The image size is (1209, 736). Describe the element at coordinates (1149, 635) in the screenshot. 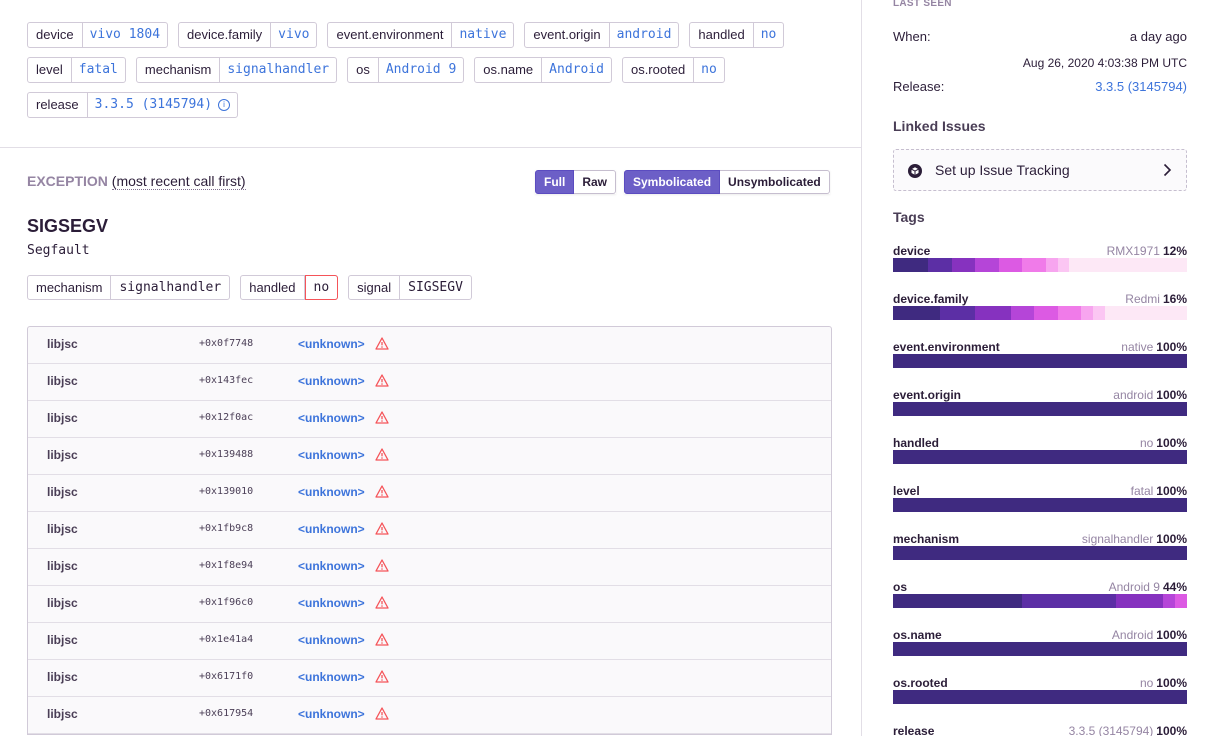

I see `tag-distribution-top: Android 100%` at that location.